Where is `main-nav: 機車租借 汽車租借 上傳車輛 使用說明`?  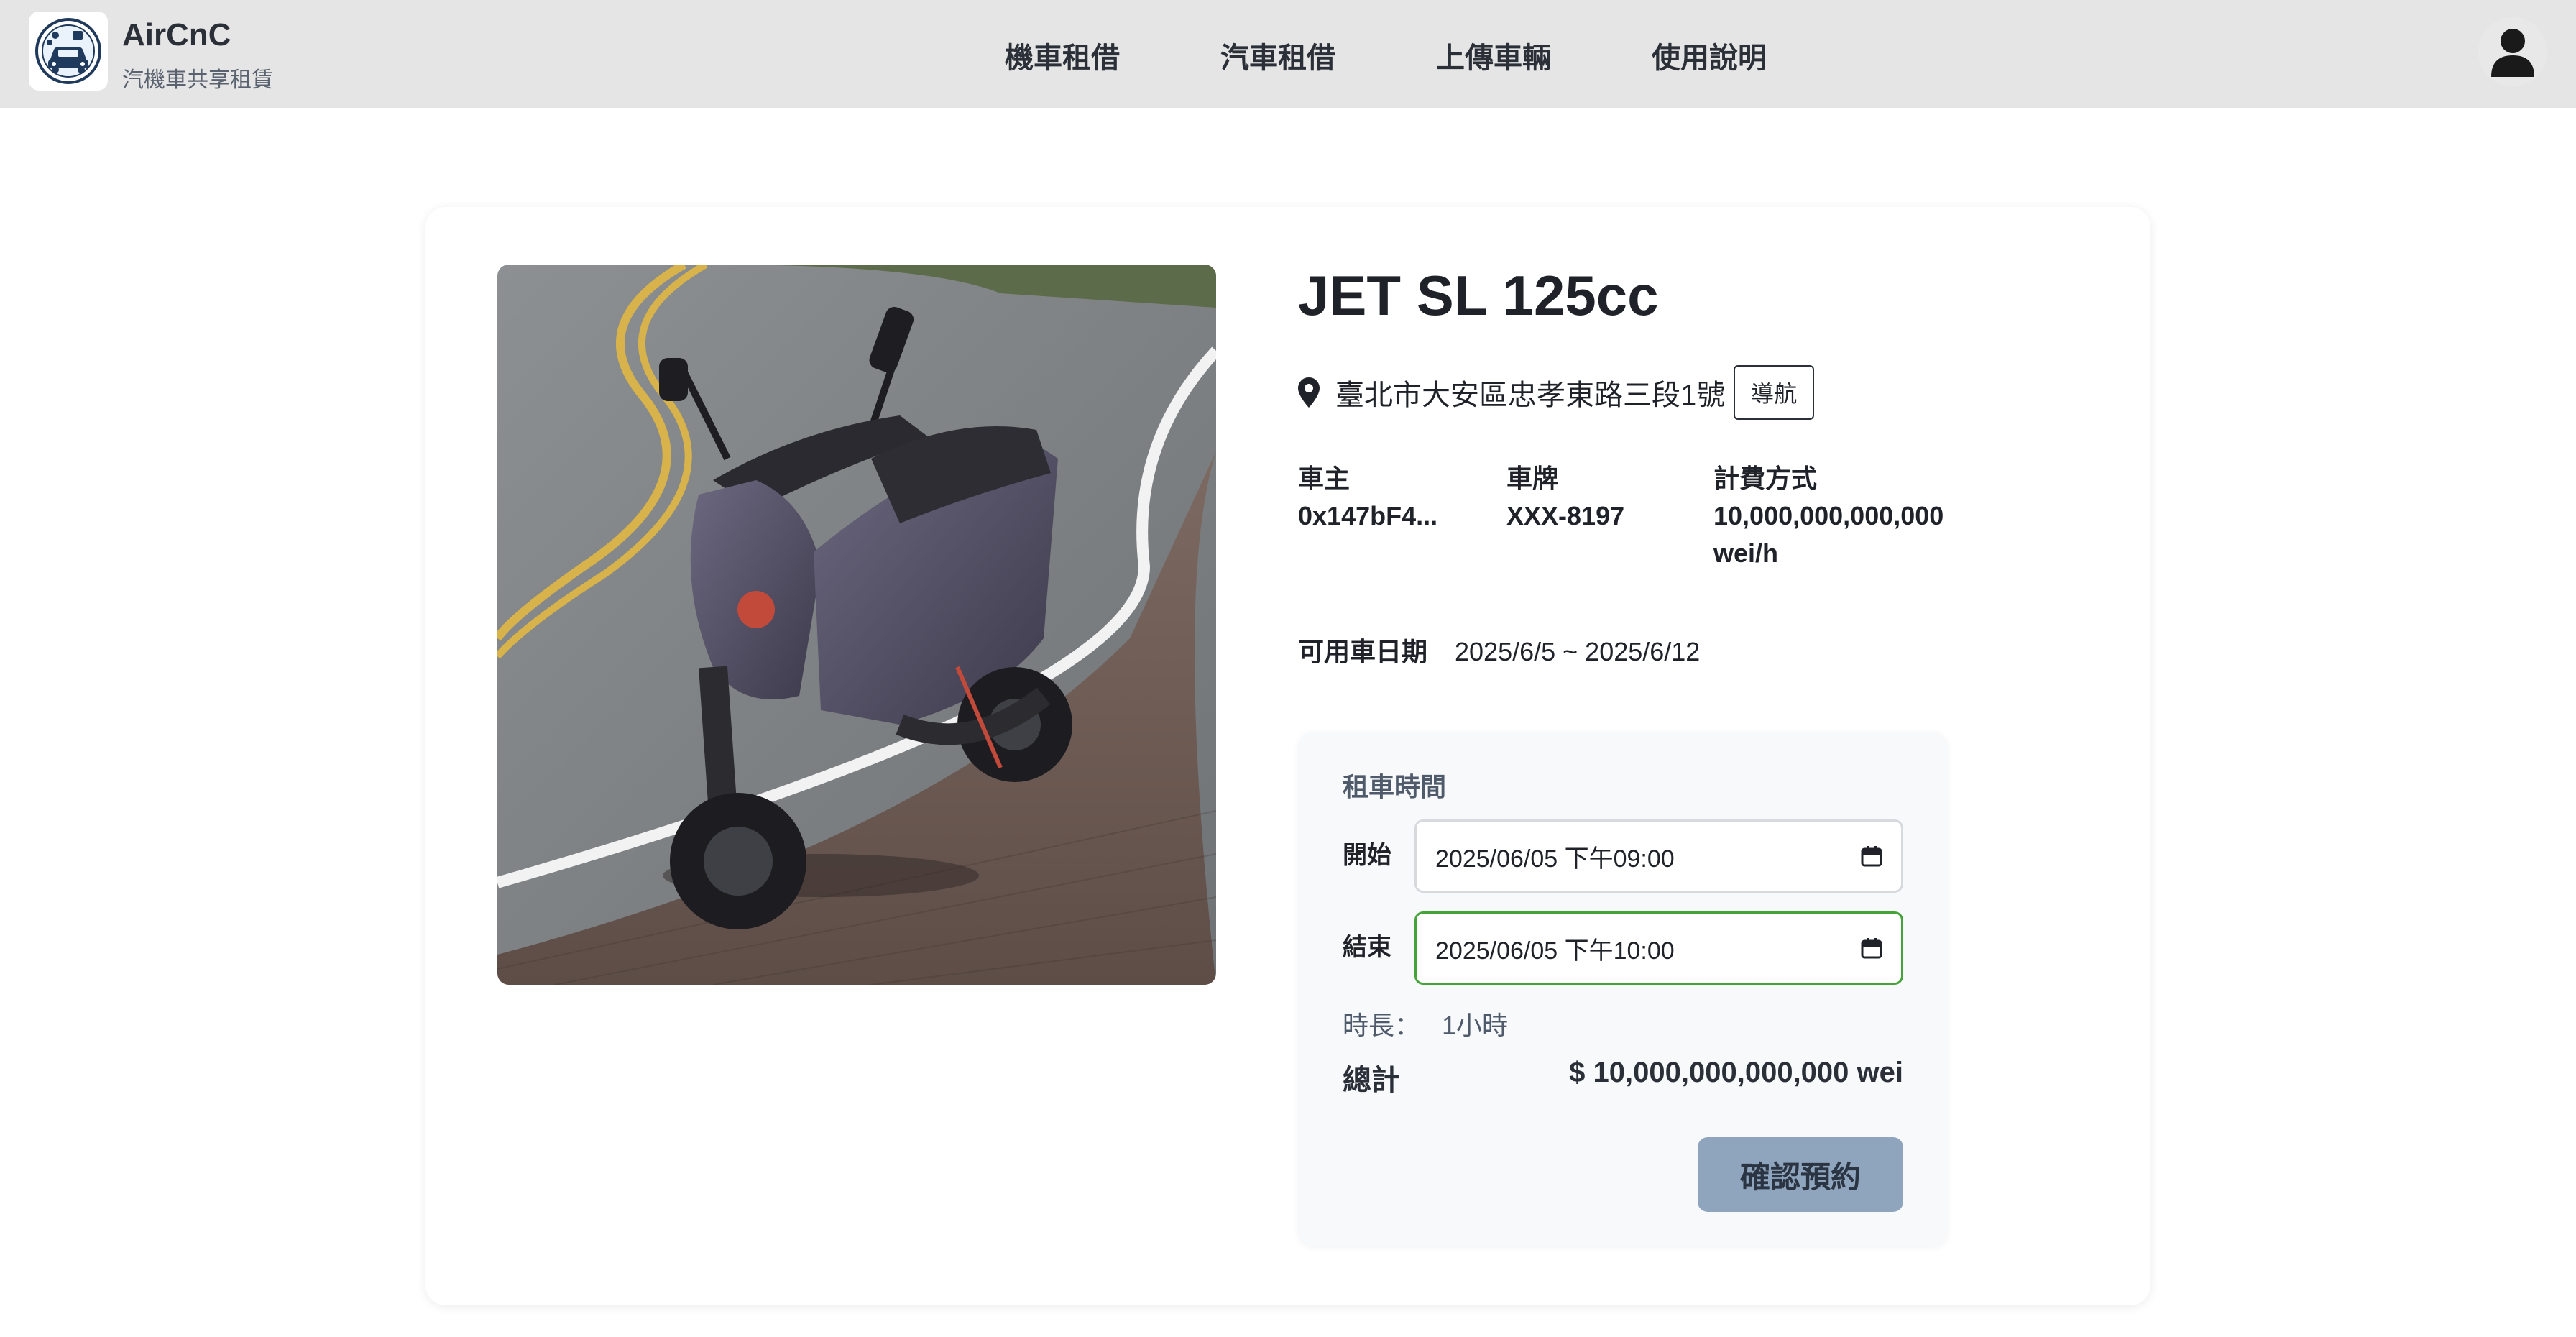 main-nav: 機車租借 汽車租借 上傳車輛 使用說明 is located at coordinates (1386, 56).